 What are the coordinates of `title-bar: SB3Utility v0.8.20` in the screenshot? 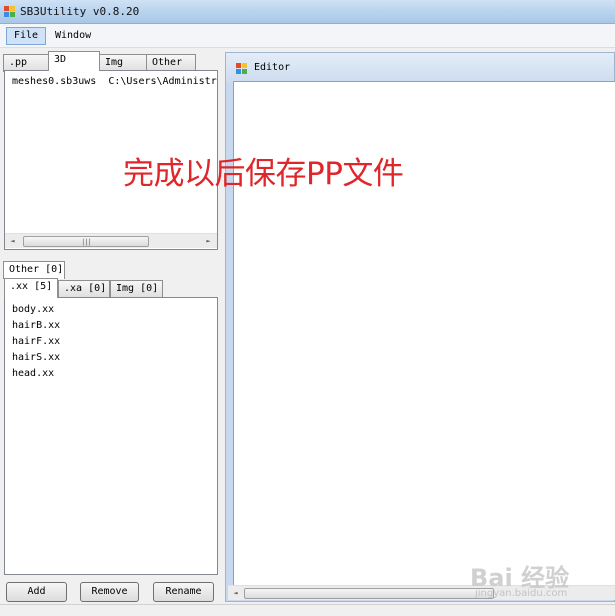 It's located at (307, 12).